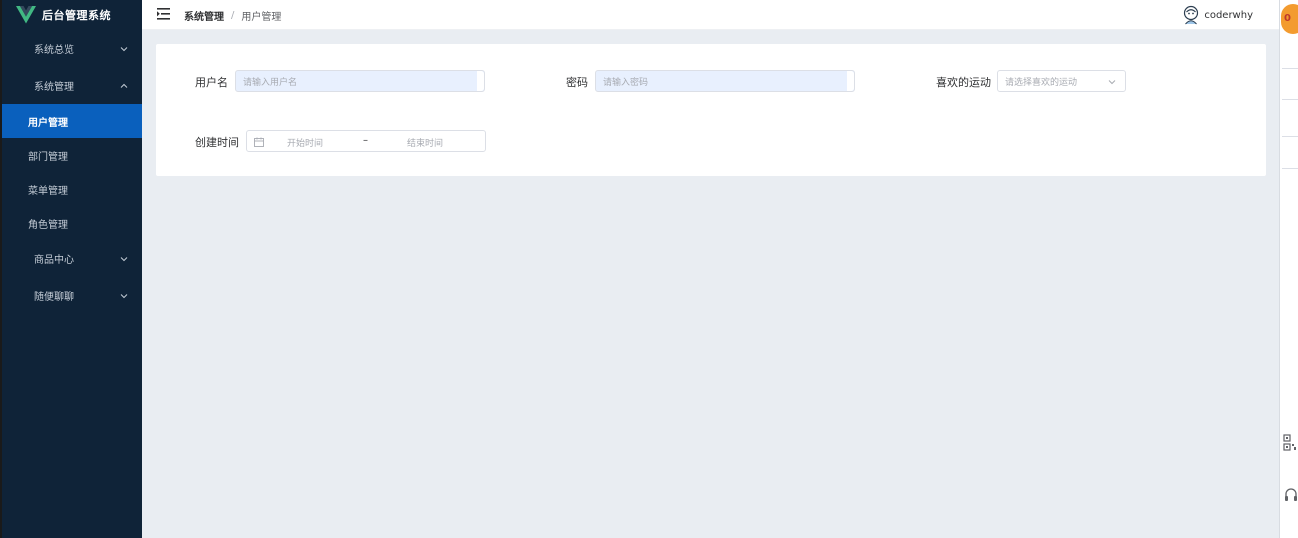 This screenshot has width=1298, height=538. What do you see at coordinates (1288, 269) in the screenshot?
I see `browser-side-strip: 0` at bounding box center [1288, 269].